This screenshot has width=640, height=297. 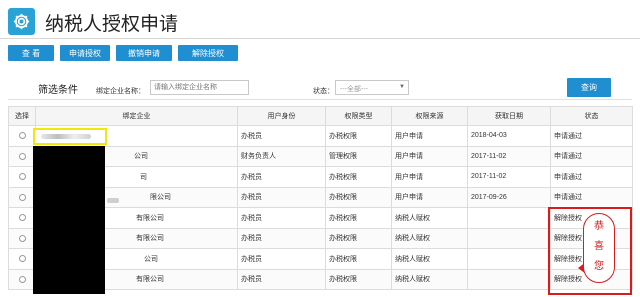 What do you see at coordinates (402, 87) in the screenshot?
I see `chevron-down-icon: ▼` at bounding box center [402, 87].